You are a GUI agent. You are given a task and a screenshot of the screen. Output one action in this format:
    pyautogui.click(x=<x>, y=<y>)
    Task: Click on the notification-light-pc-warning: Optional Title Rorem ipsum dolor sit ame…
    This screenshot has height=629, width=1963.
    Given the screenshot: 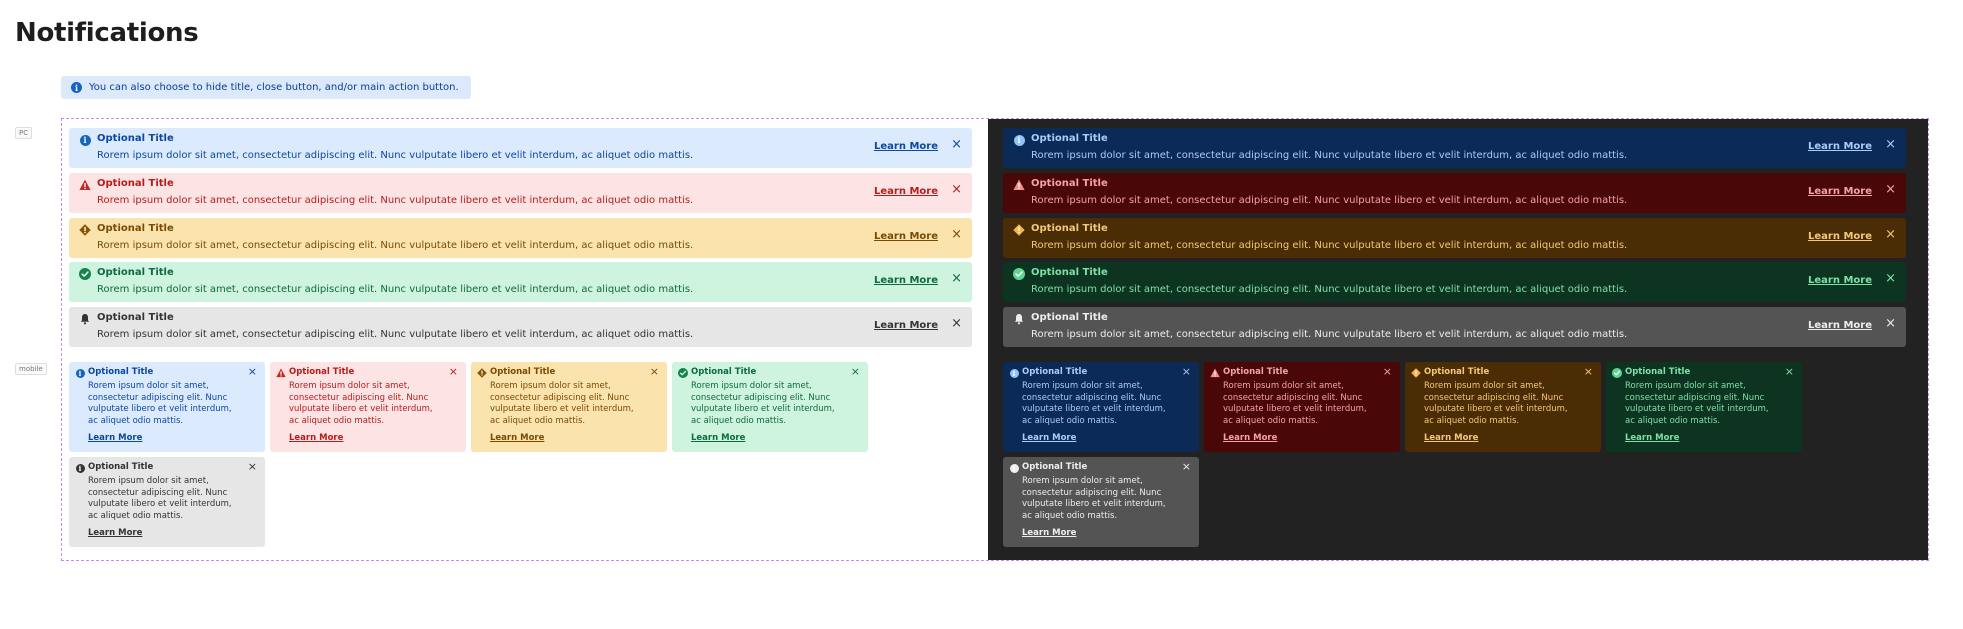 What is the action you would take?
    pyautogui.click(x=520, y=238)
    